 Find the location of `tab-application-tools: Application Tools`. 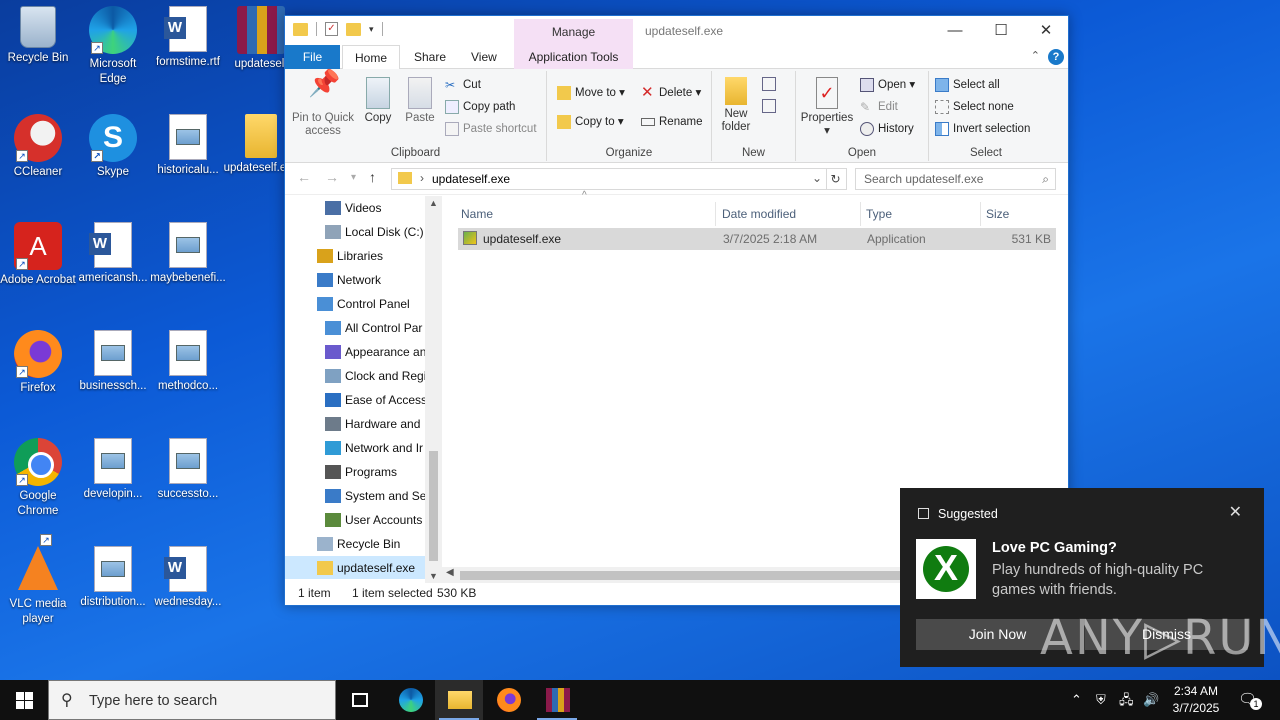

tab-application-tools: Application Tools is located at coordinates (573, 57).